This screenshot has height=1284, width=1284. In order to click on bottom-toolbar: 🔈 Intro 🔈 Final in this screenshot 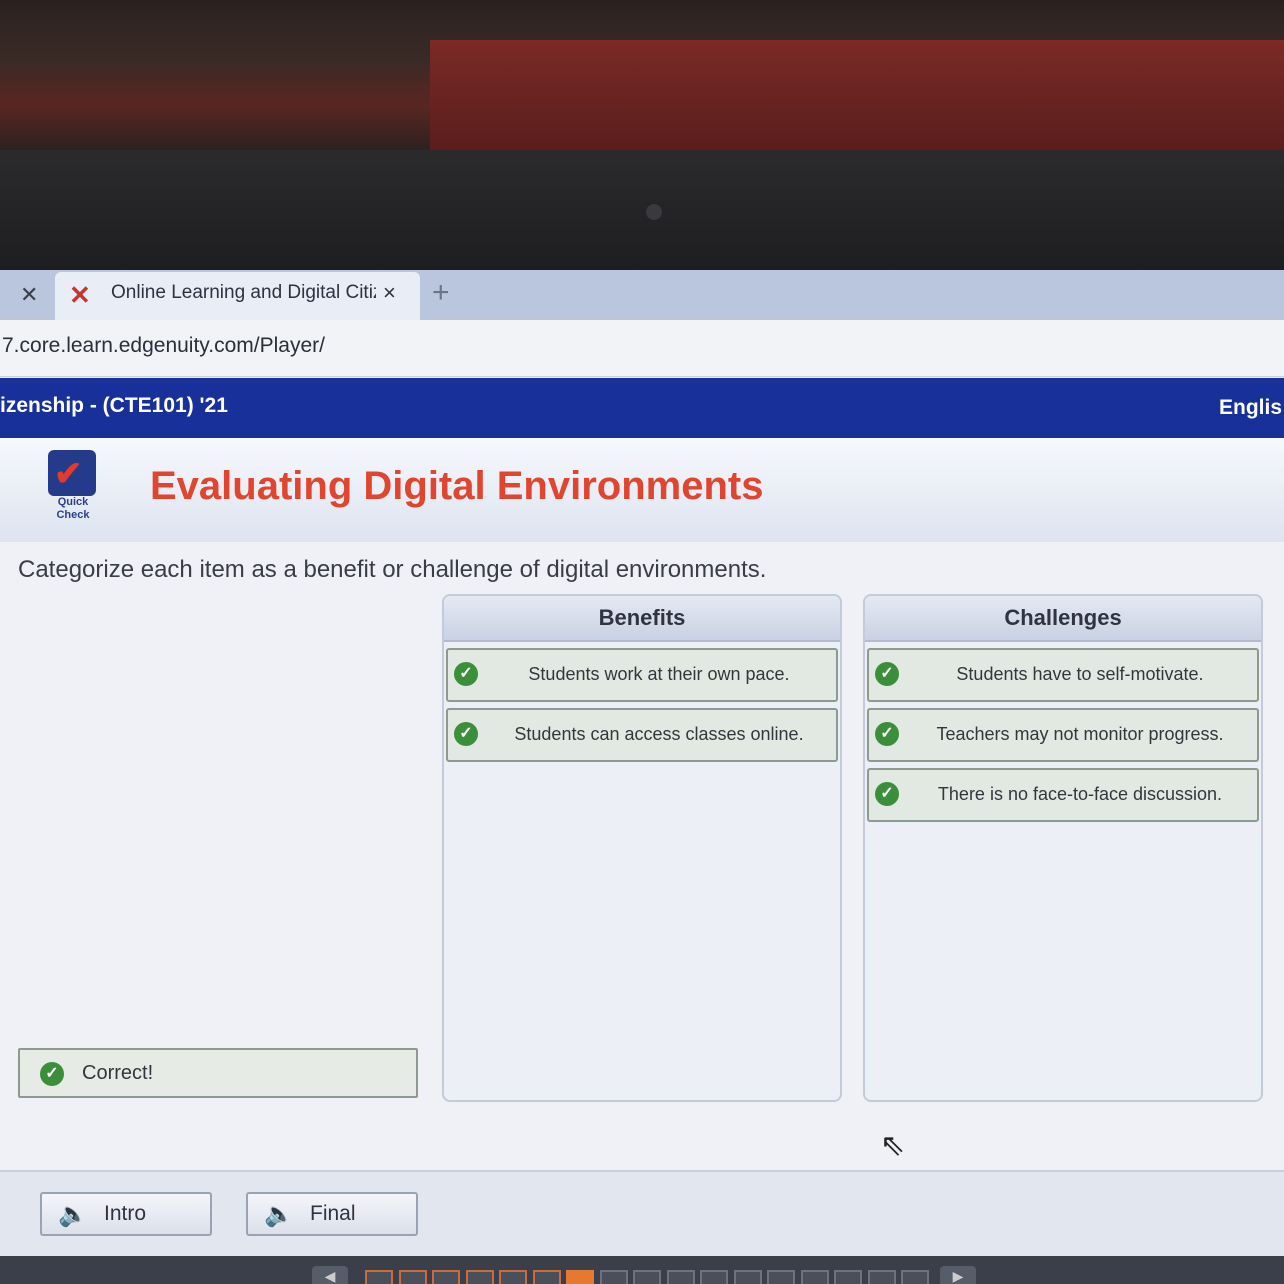, I will do `click(642, 1214)`.